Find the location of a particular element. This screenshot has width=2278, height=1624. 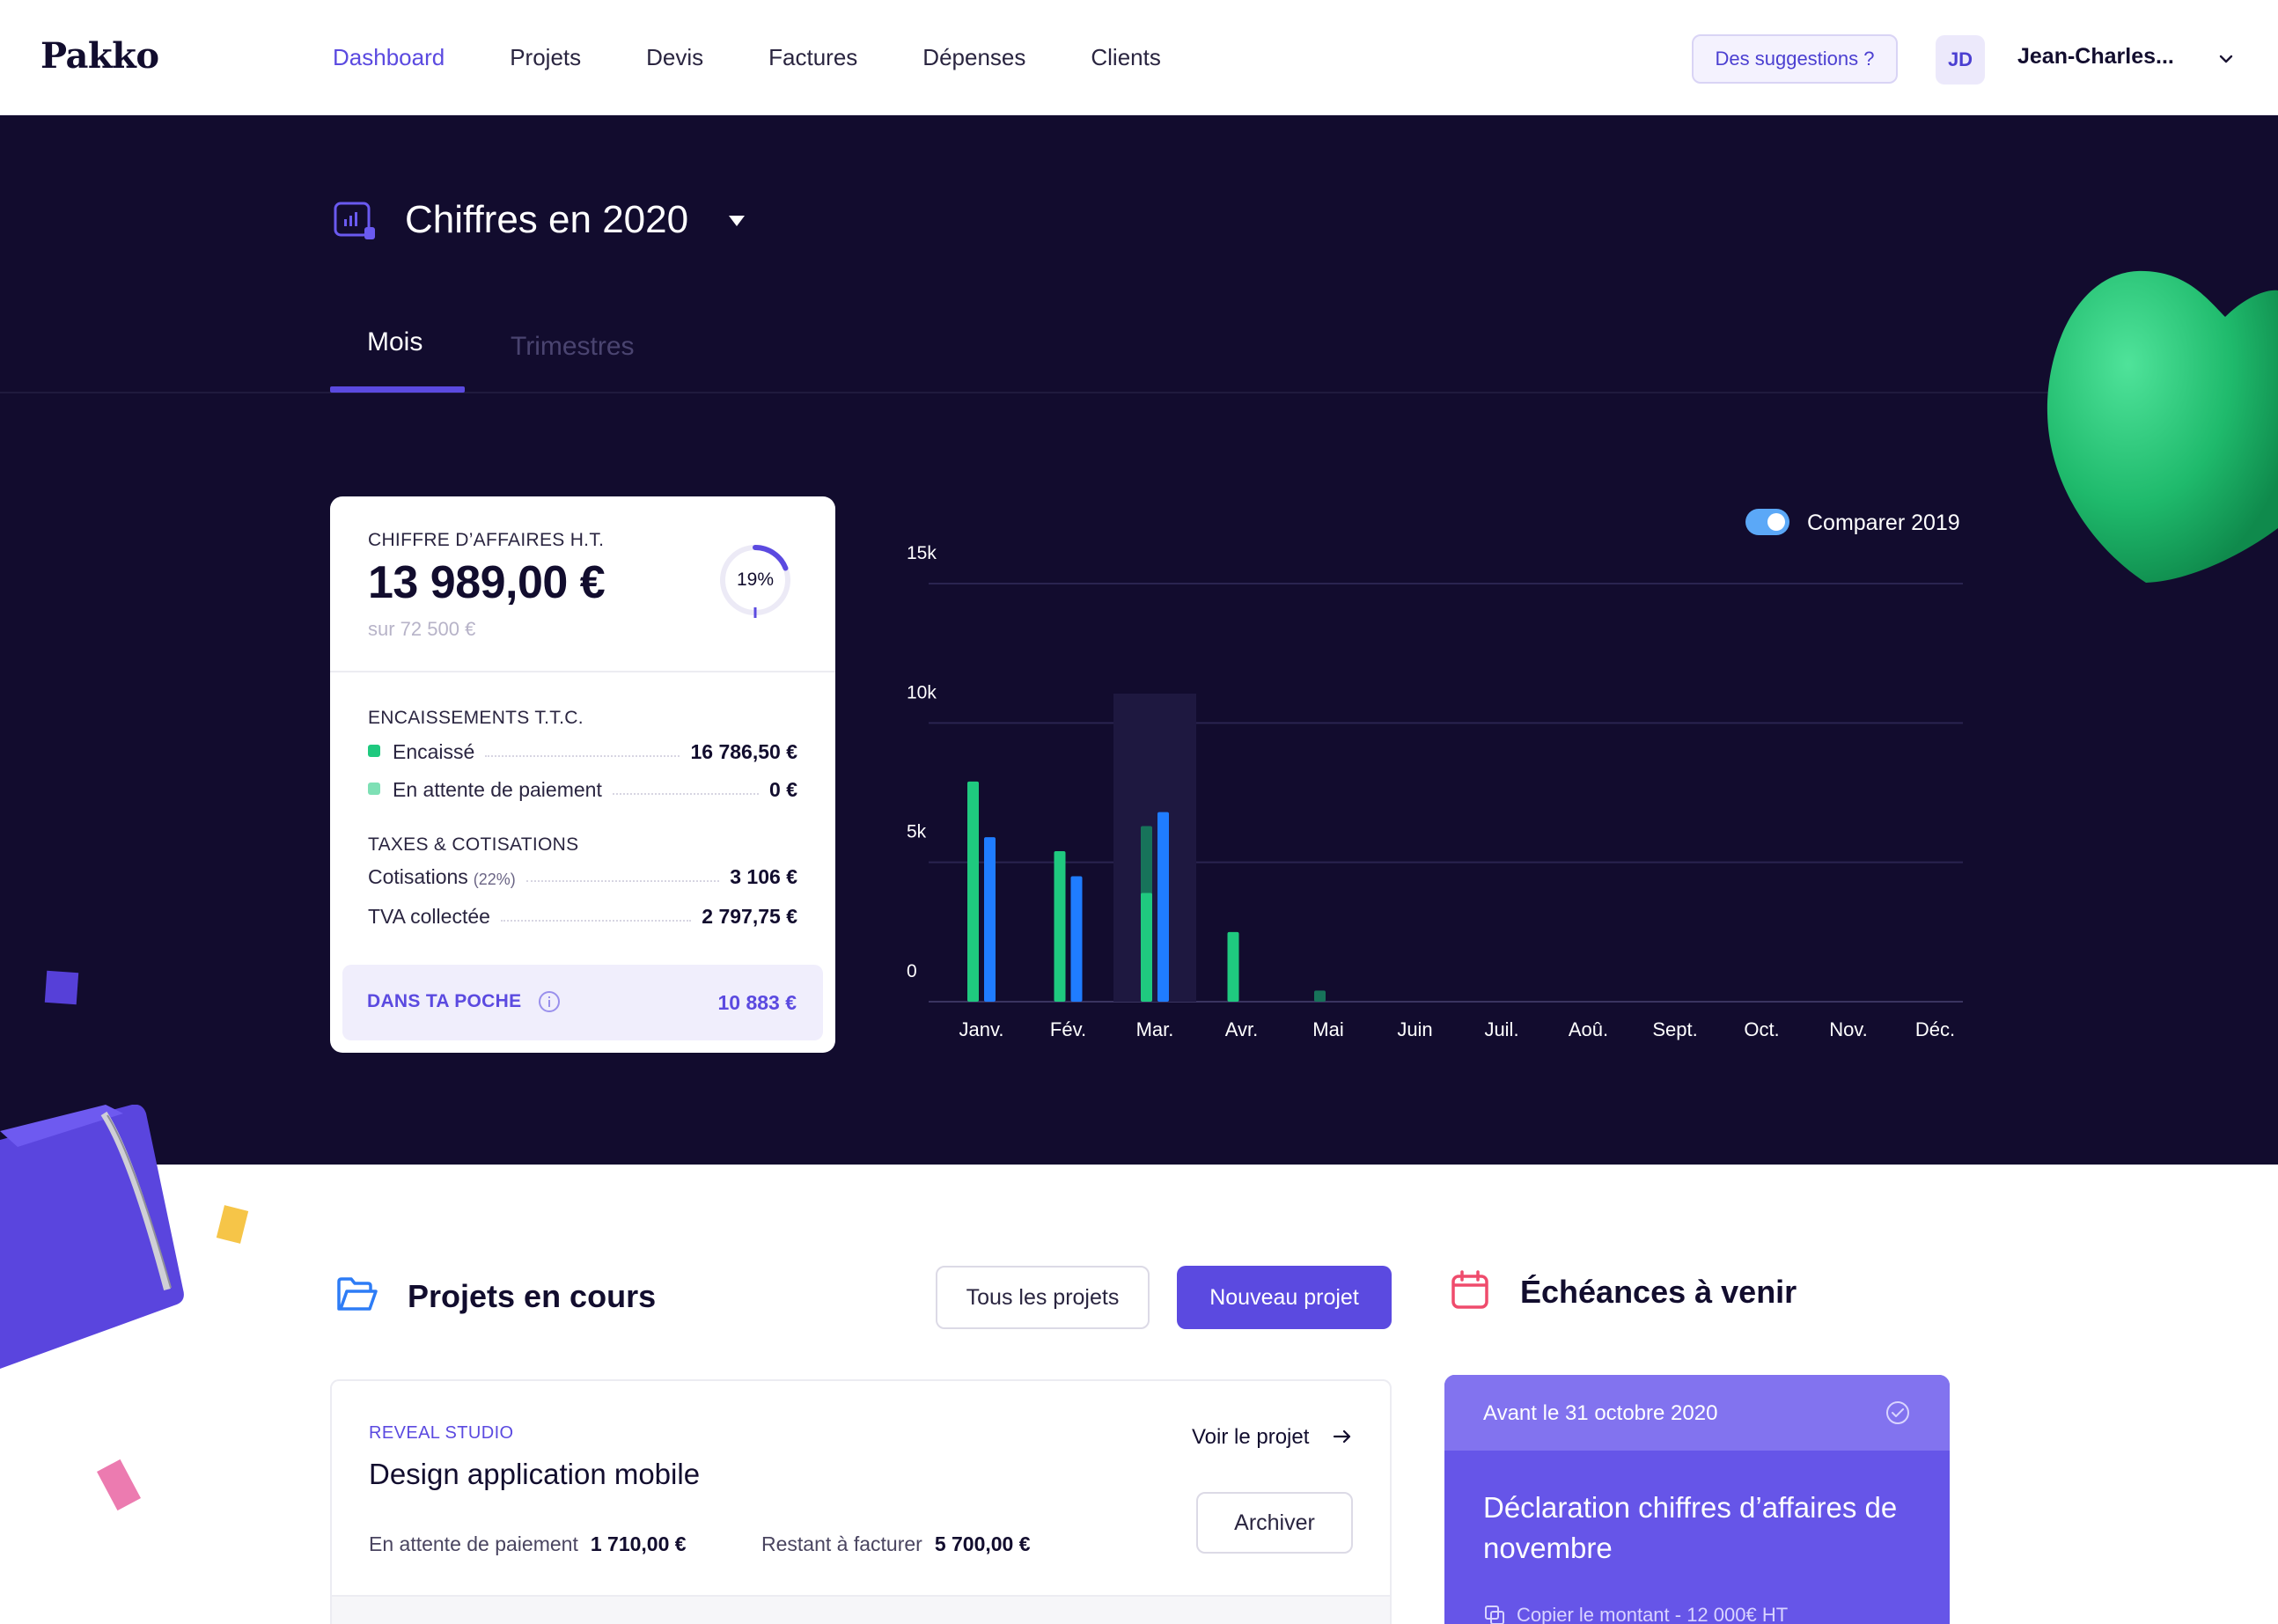

tab-mois: Mois is located at coordinates (395, 342).